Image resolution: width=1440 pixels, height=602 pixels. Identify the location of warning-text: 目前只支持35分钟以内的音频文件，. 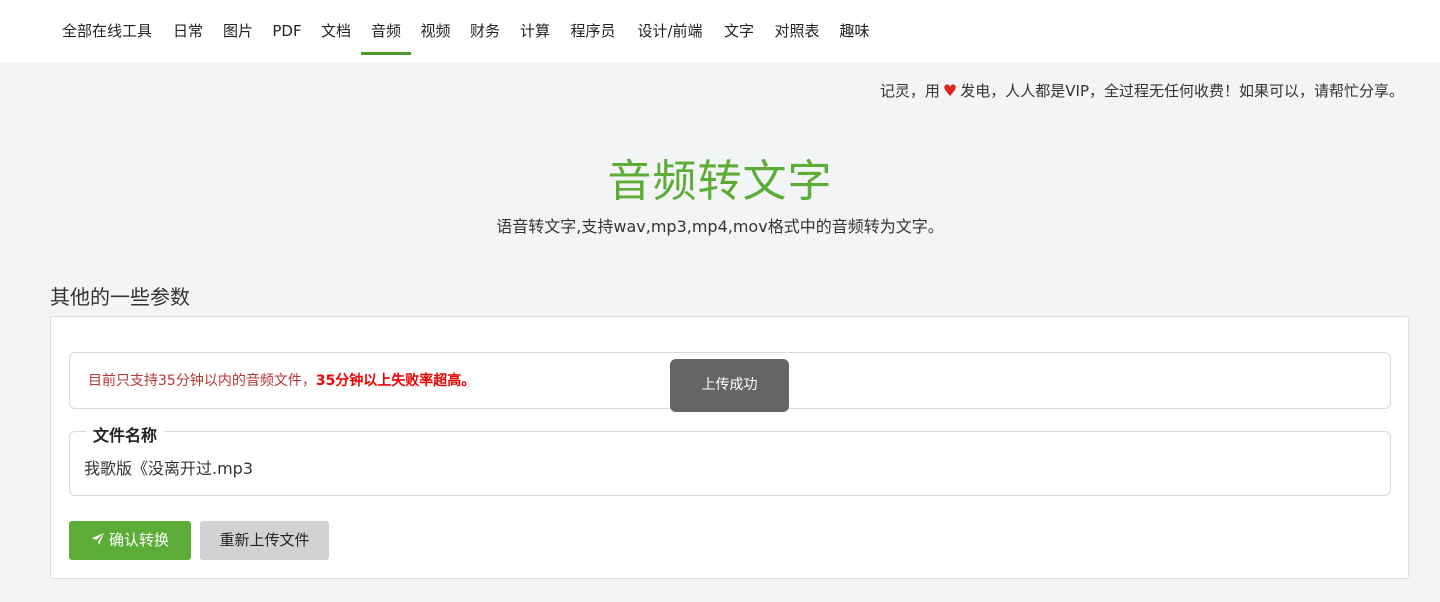
(202, 381).